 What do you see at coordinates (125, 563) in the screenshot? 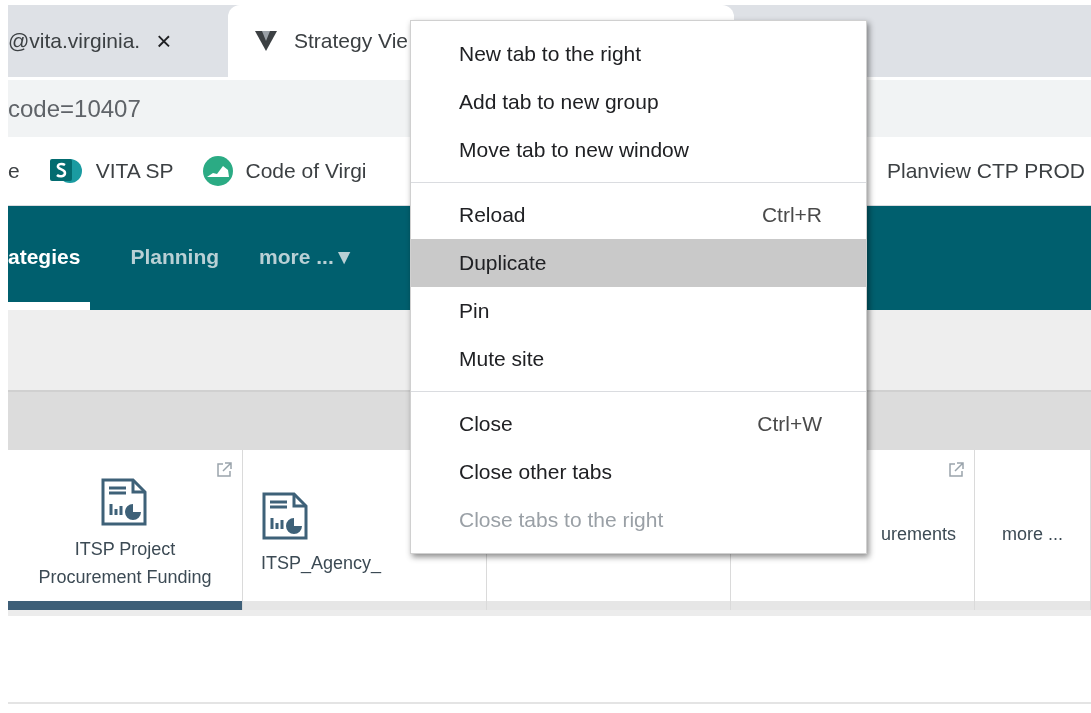
I see `tile-label: ITSP Project Procurement Funding` at bounding box center [125, 563].